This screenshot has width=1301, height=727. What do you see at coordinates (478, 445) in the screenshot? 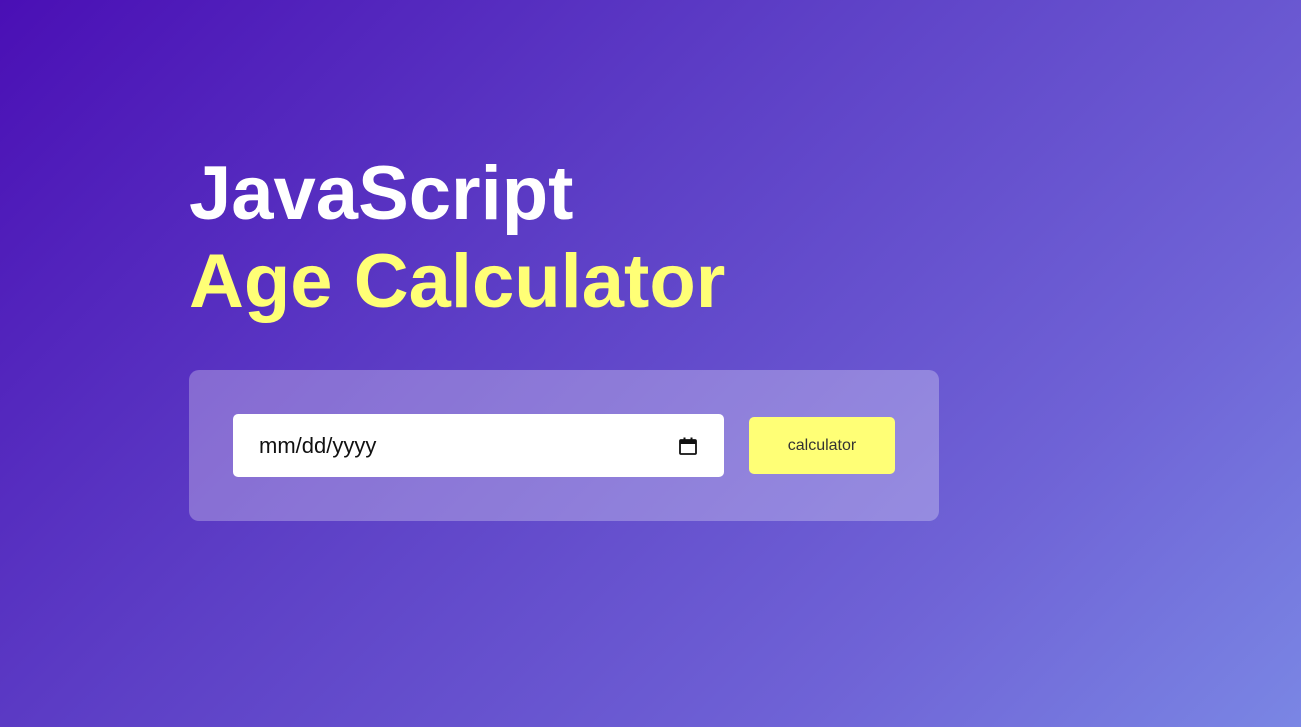
I see `birthdate-input: mm/dd/yyyy` at bounding box center [478, 445].